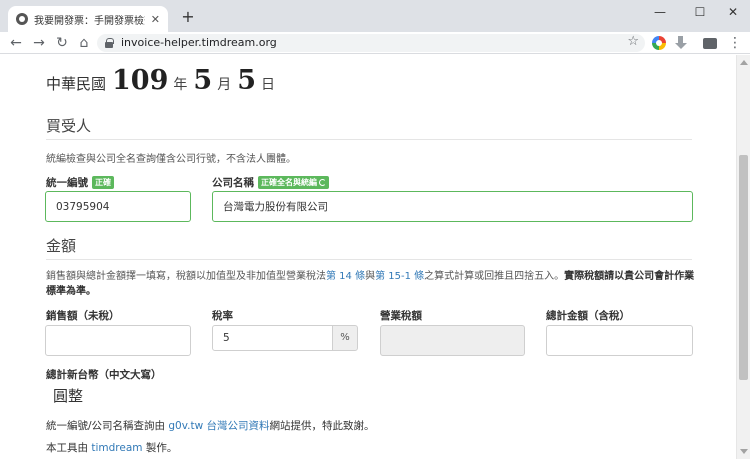 The image size is (750, 459). I want to click on chrome-extension-icon, so click(659, 43).